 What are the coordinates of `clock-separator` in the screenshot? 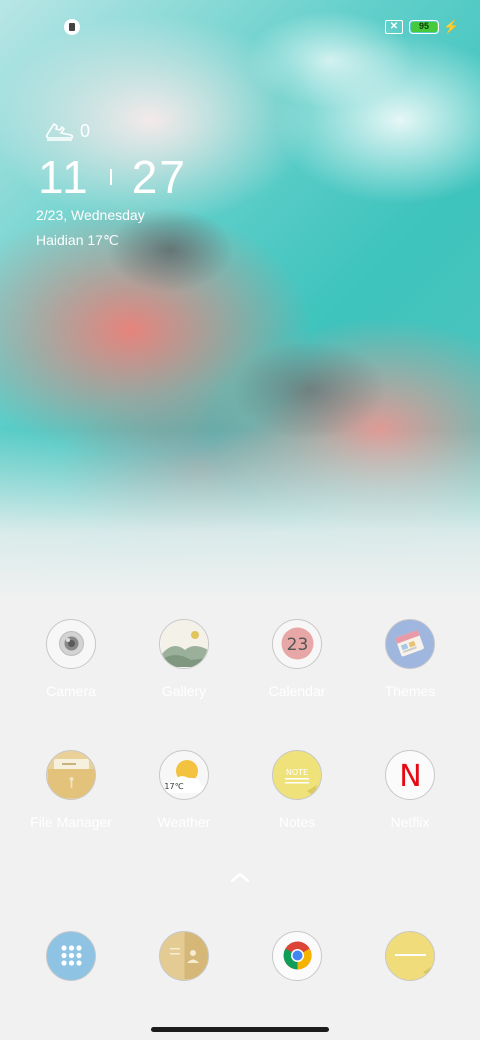 It's located at (110, 177).